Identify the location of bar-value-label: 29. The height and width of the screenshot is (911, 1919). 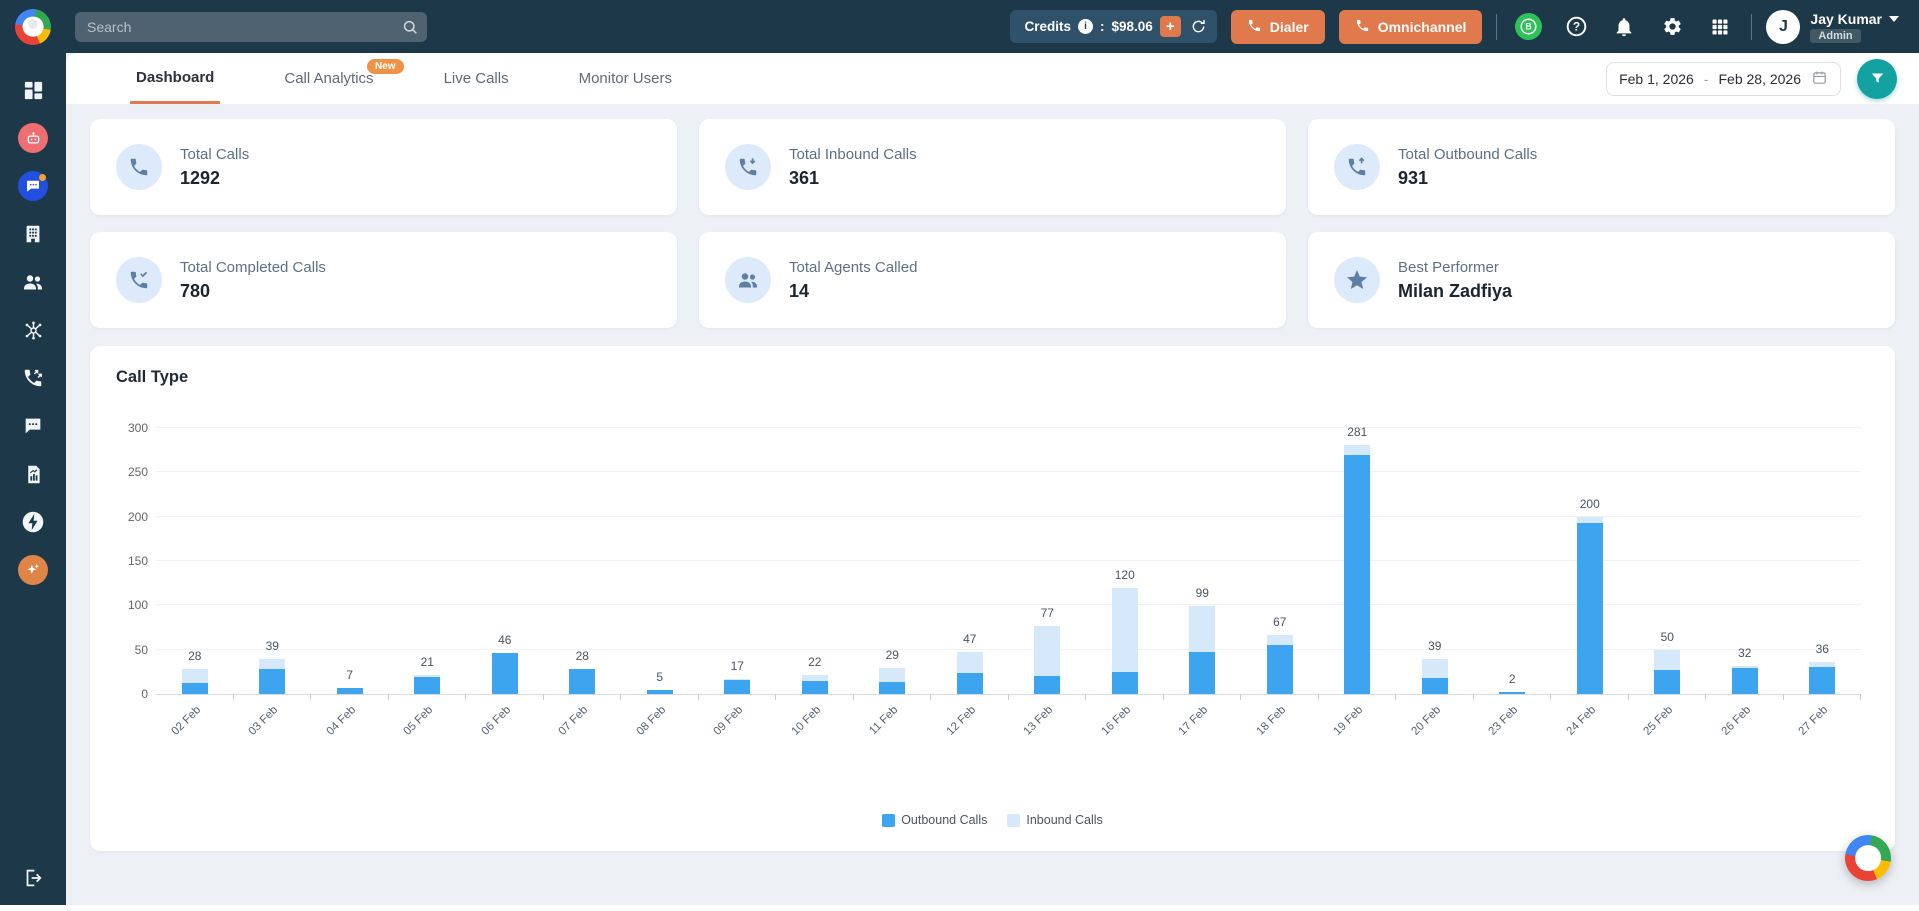
(892, 655).